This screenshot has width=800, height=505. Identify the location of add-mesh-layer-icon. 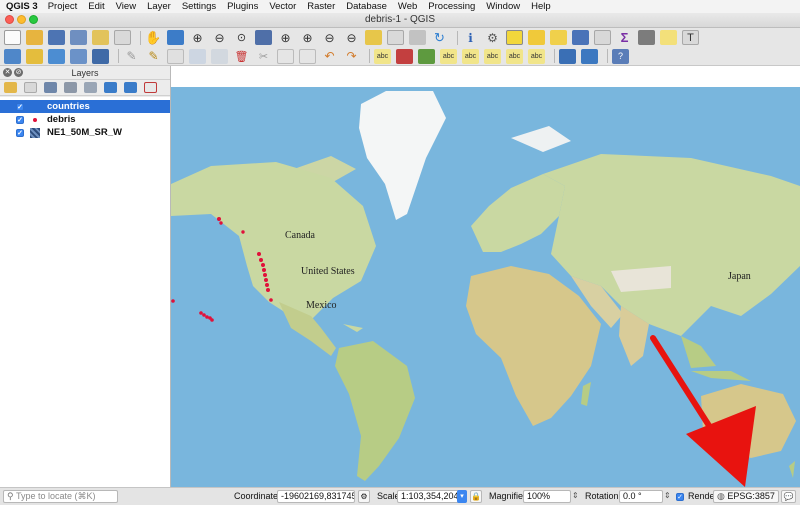
(100, 56).